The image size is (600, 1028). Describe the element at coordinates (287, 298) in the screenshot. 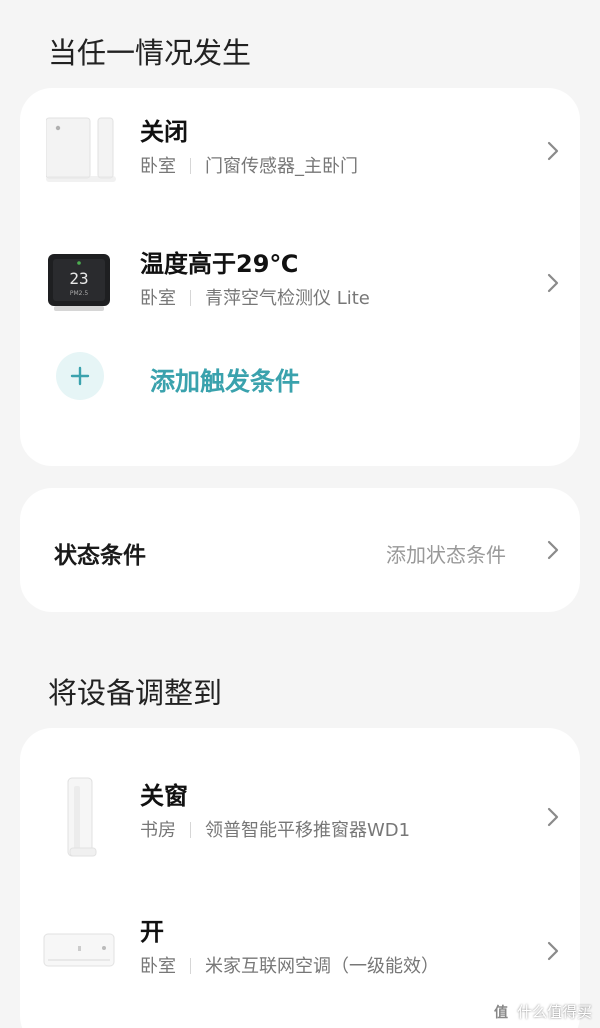

I see `device-label: 青萍空气检测仪 Lite` at that location.